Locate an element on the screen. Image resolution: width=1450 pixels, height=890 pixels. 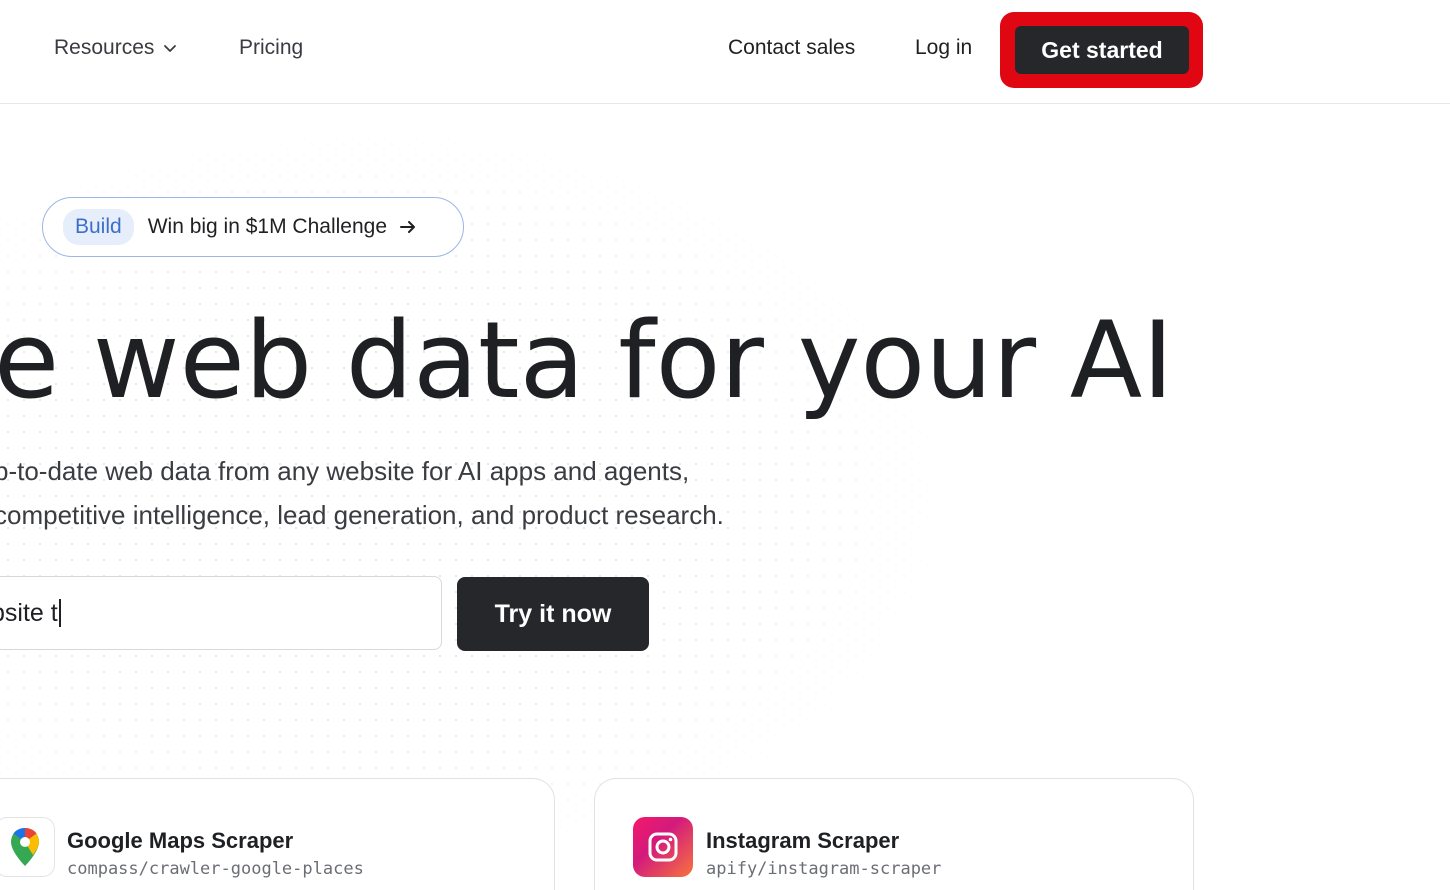
hero-title: e web data for your AI is located at coordinates (587, 360).